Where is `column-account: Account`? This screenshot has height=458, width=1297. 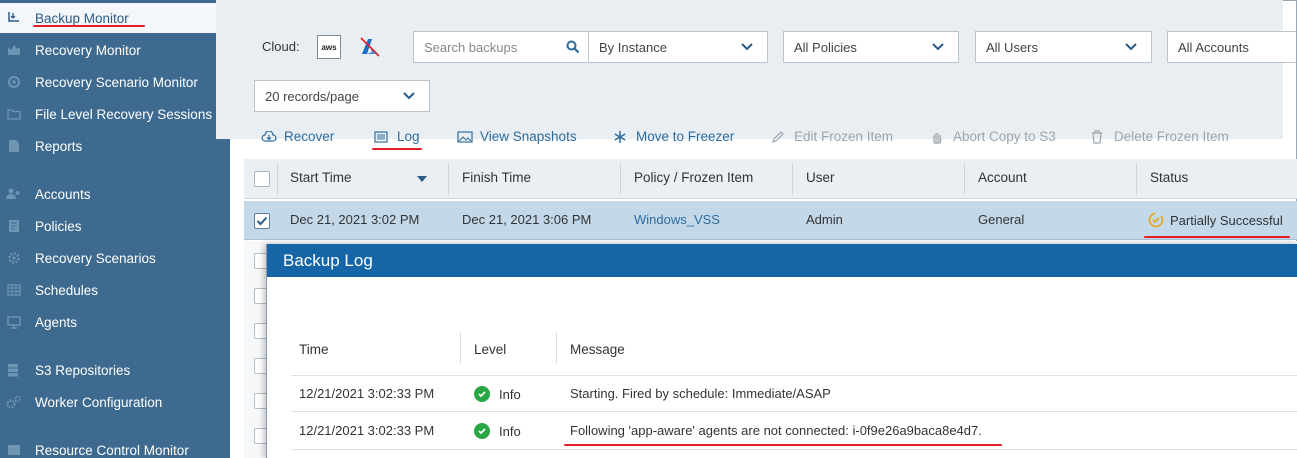 column-account: Account is located at coordinates (1002, 177).